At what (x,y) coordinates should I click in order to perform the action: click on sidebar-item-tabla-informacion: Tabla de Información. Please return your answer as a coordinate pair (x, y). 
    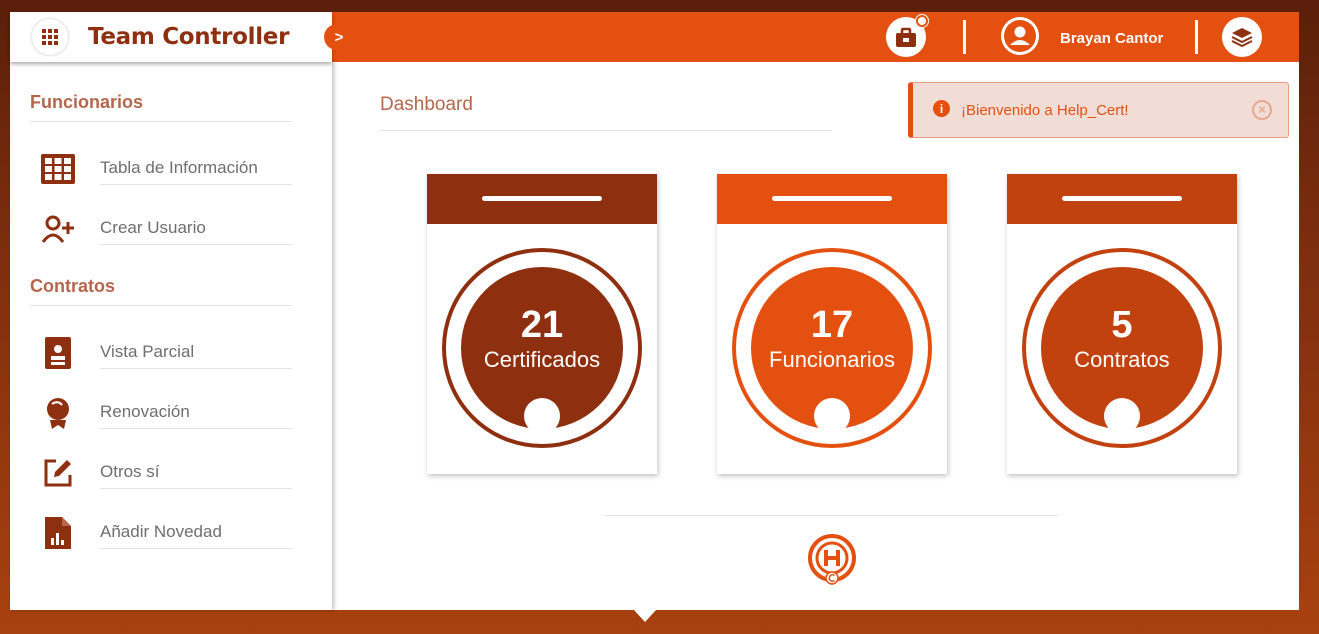
    Looking at the image, I should click on (166, 168).